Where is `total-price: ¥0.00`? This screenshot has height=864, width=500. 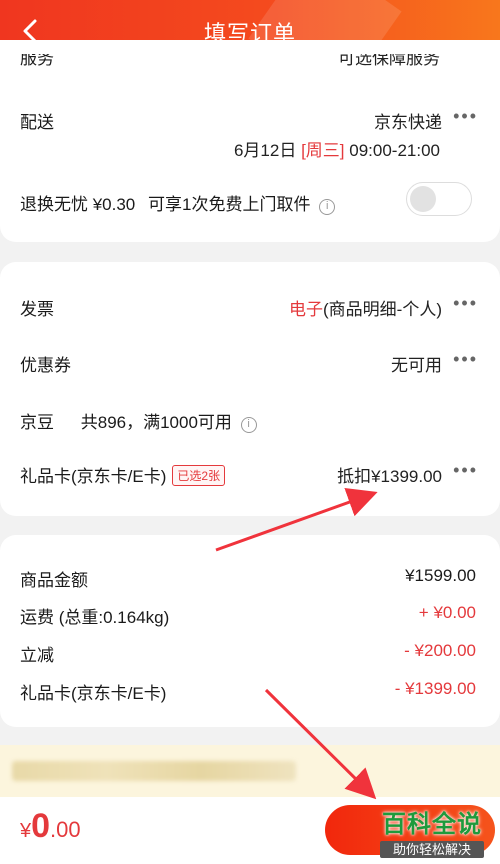
total-price: ¥0.00 is located at coordinates (50, 826).